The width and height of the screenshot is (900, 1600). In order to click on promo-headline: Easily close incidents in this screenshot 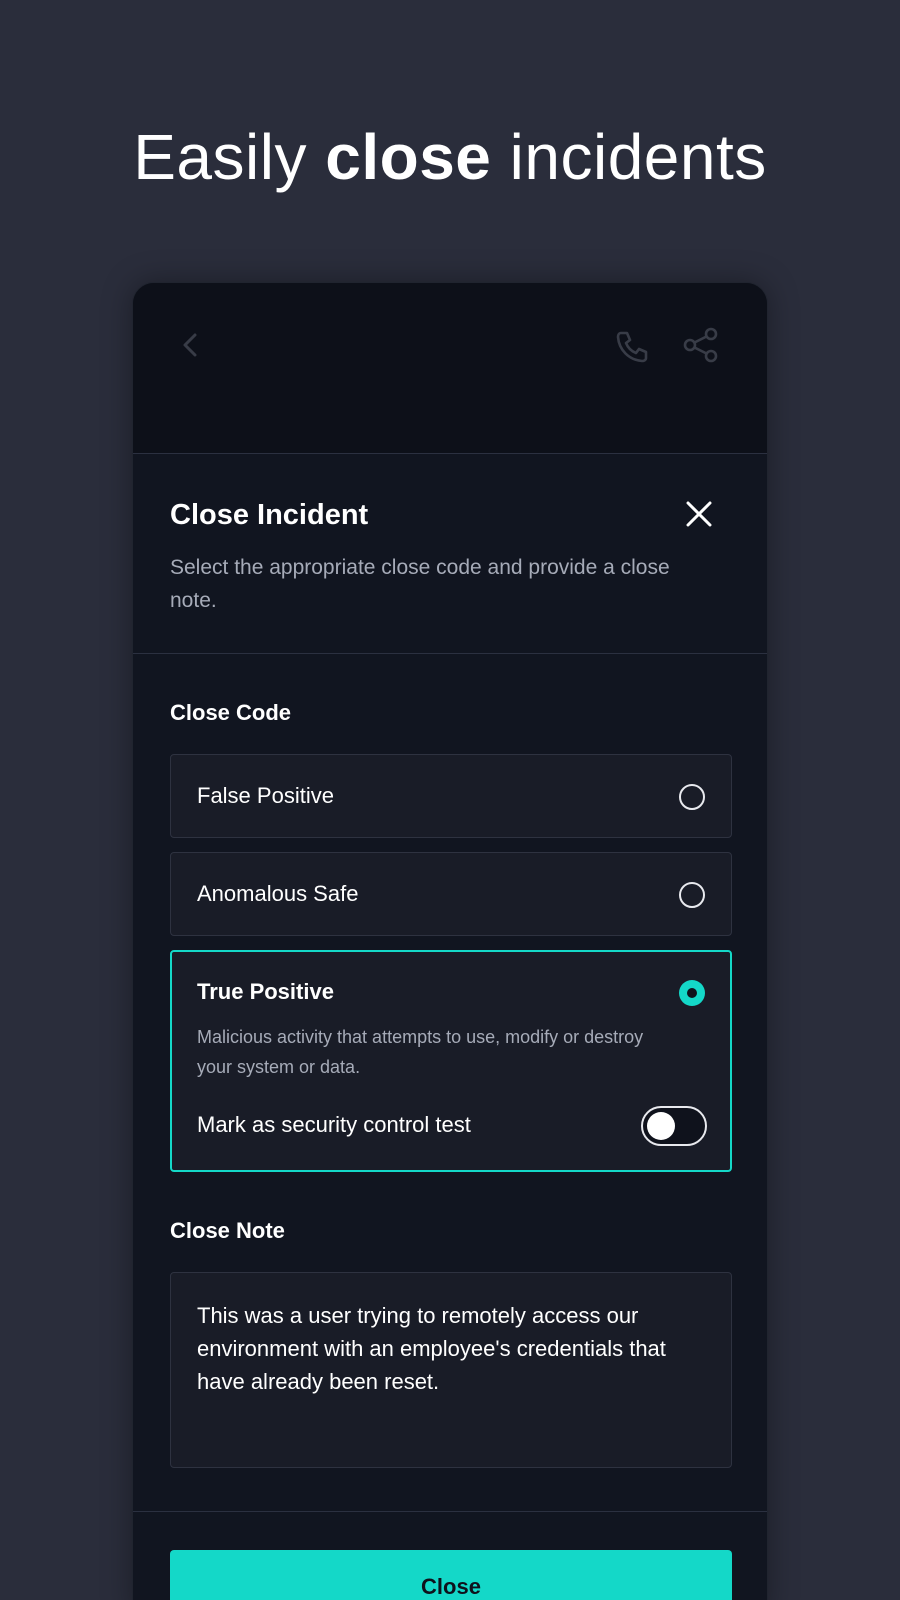, I will do `click(450, 157)`.